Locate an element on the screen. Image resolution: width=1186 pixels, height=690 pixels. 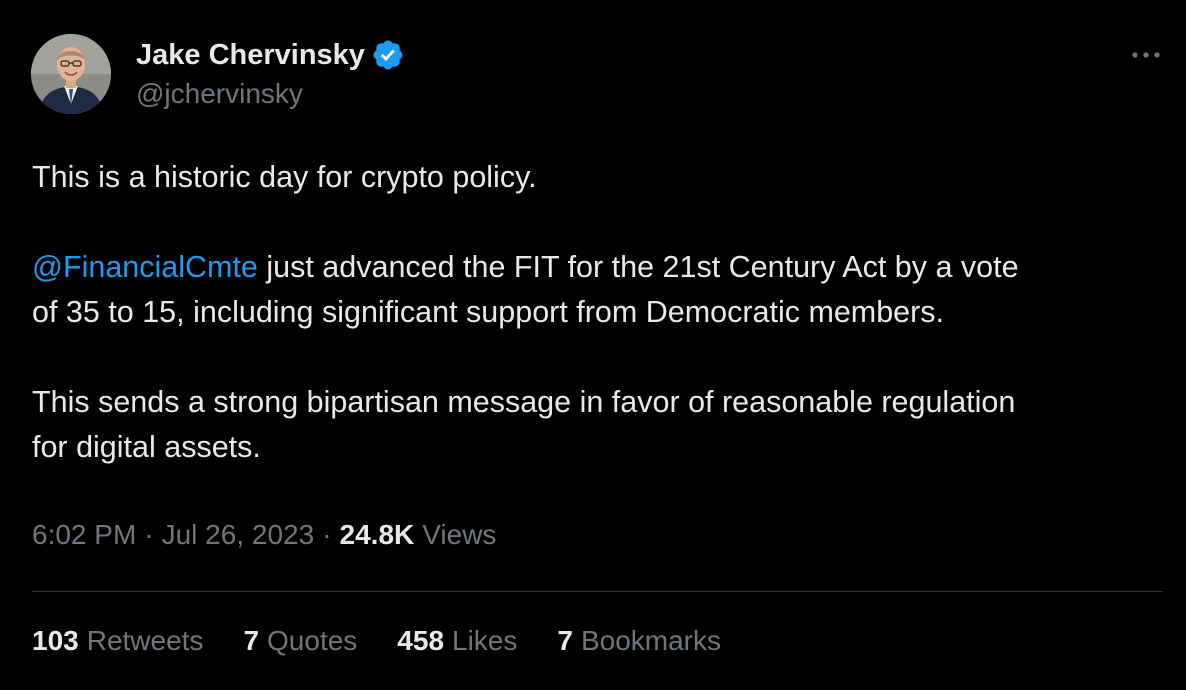
quotes-stat: 7 Quotes is located at coordinates (300, 641).